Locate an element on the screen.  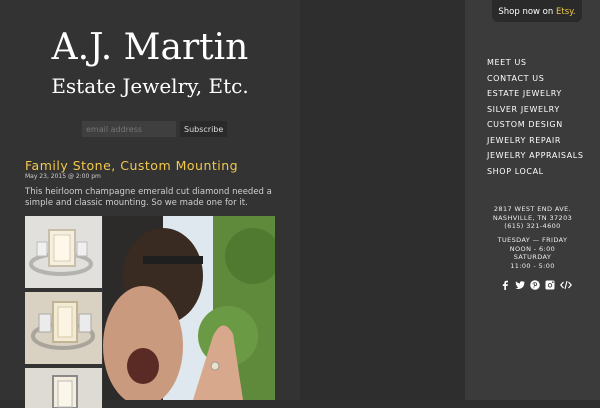
address-city: NASHVILLE, TN 37203 is located at coordinates (532, 217).